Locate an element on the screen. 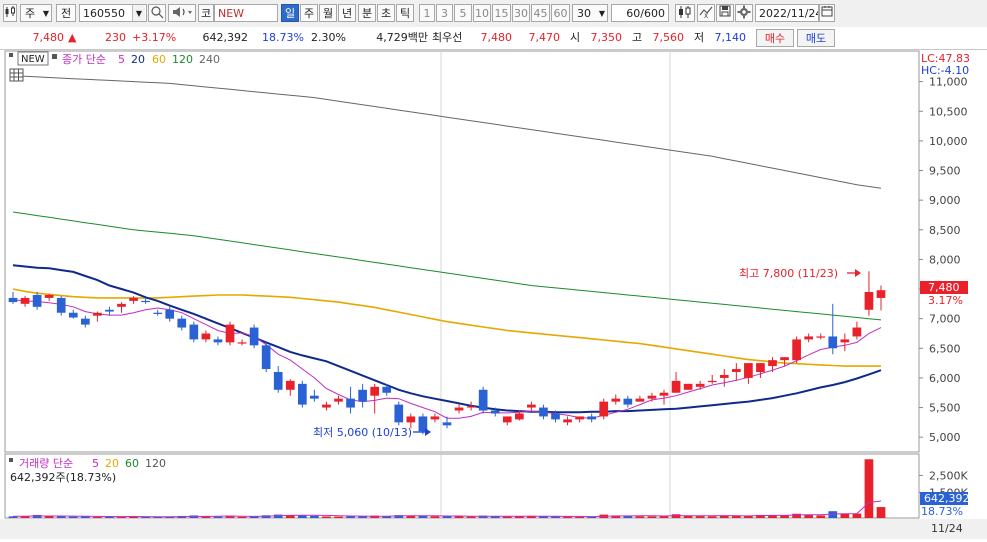 The width and height of the screenshot is (987, 542). vol-ma20-legend: 20 is located at coordinates (112, 463).